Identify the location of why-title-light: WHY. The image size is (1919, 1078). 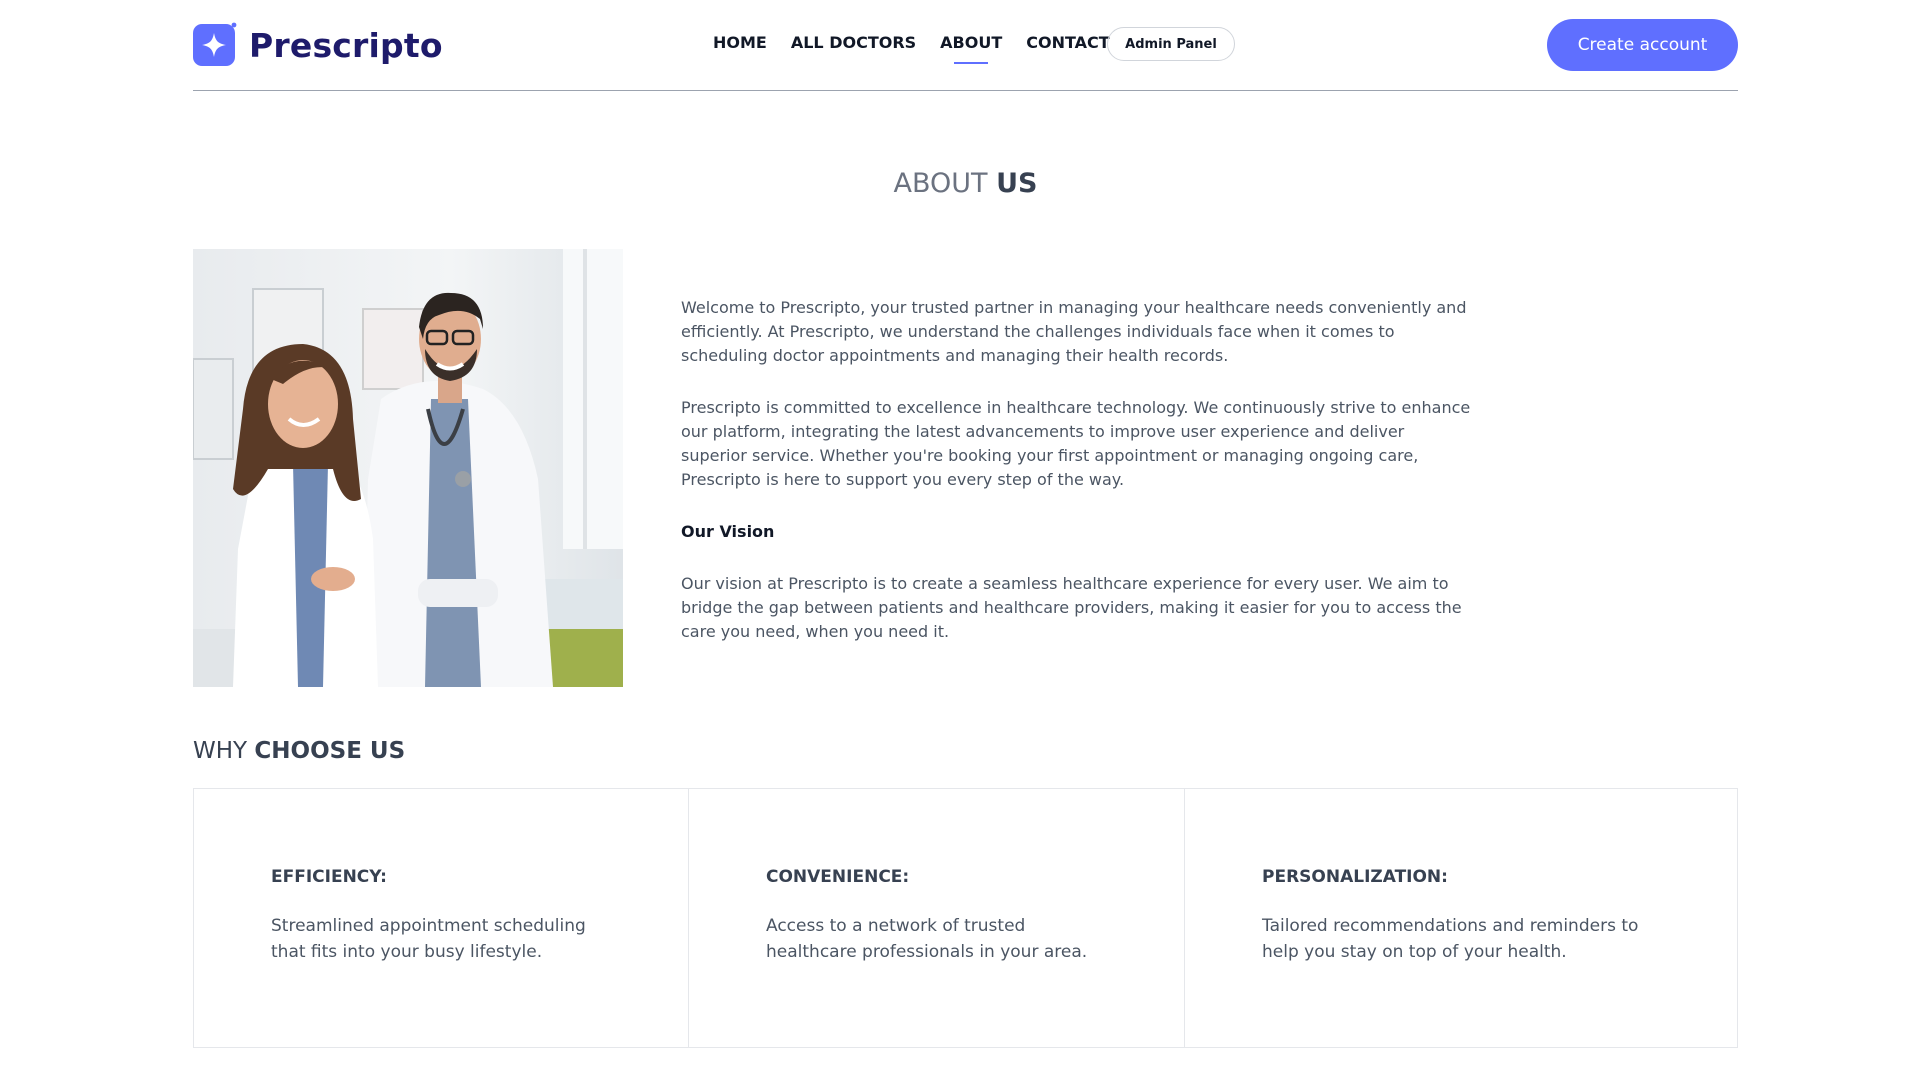
(220, 751).